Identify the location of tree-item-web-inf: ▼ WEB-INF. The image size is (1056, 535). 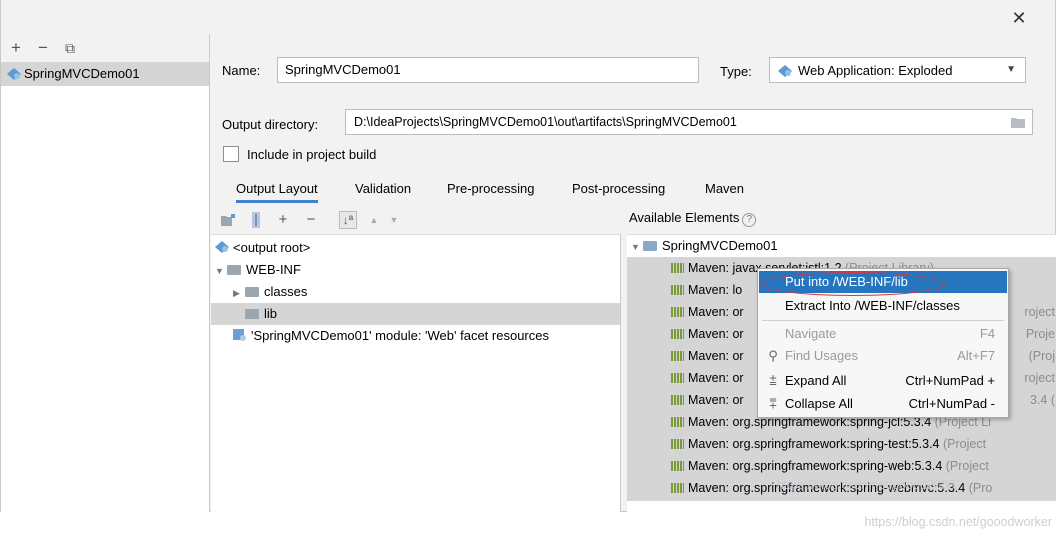
(258, 270).